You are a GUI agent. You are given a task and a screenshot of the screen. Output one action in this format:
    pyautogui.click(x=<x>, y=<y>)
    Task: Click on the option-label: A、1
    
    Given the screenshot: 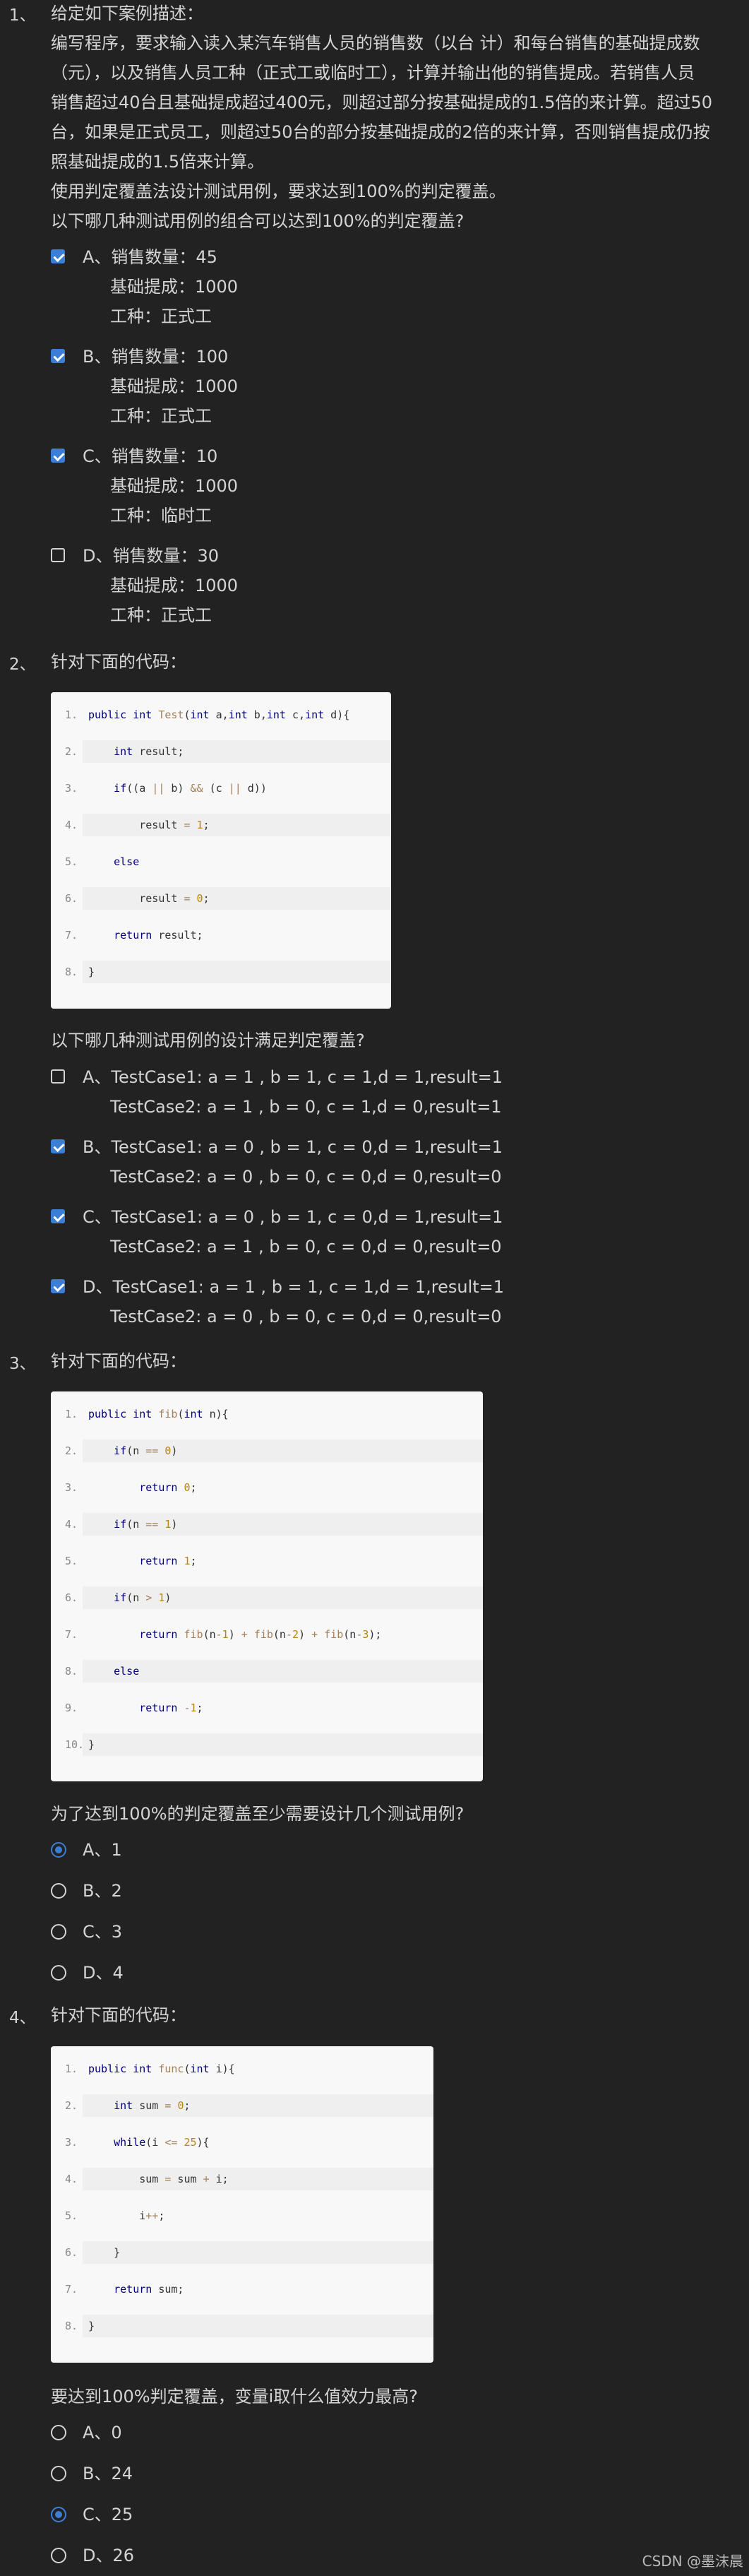 What is the action you would take?
    pyautogui.click(x=102, y=1850)
    